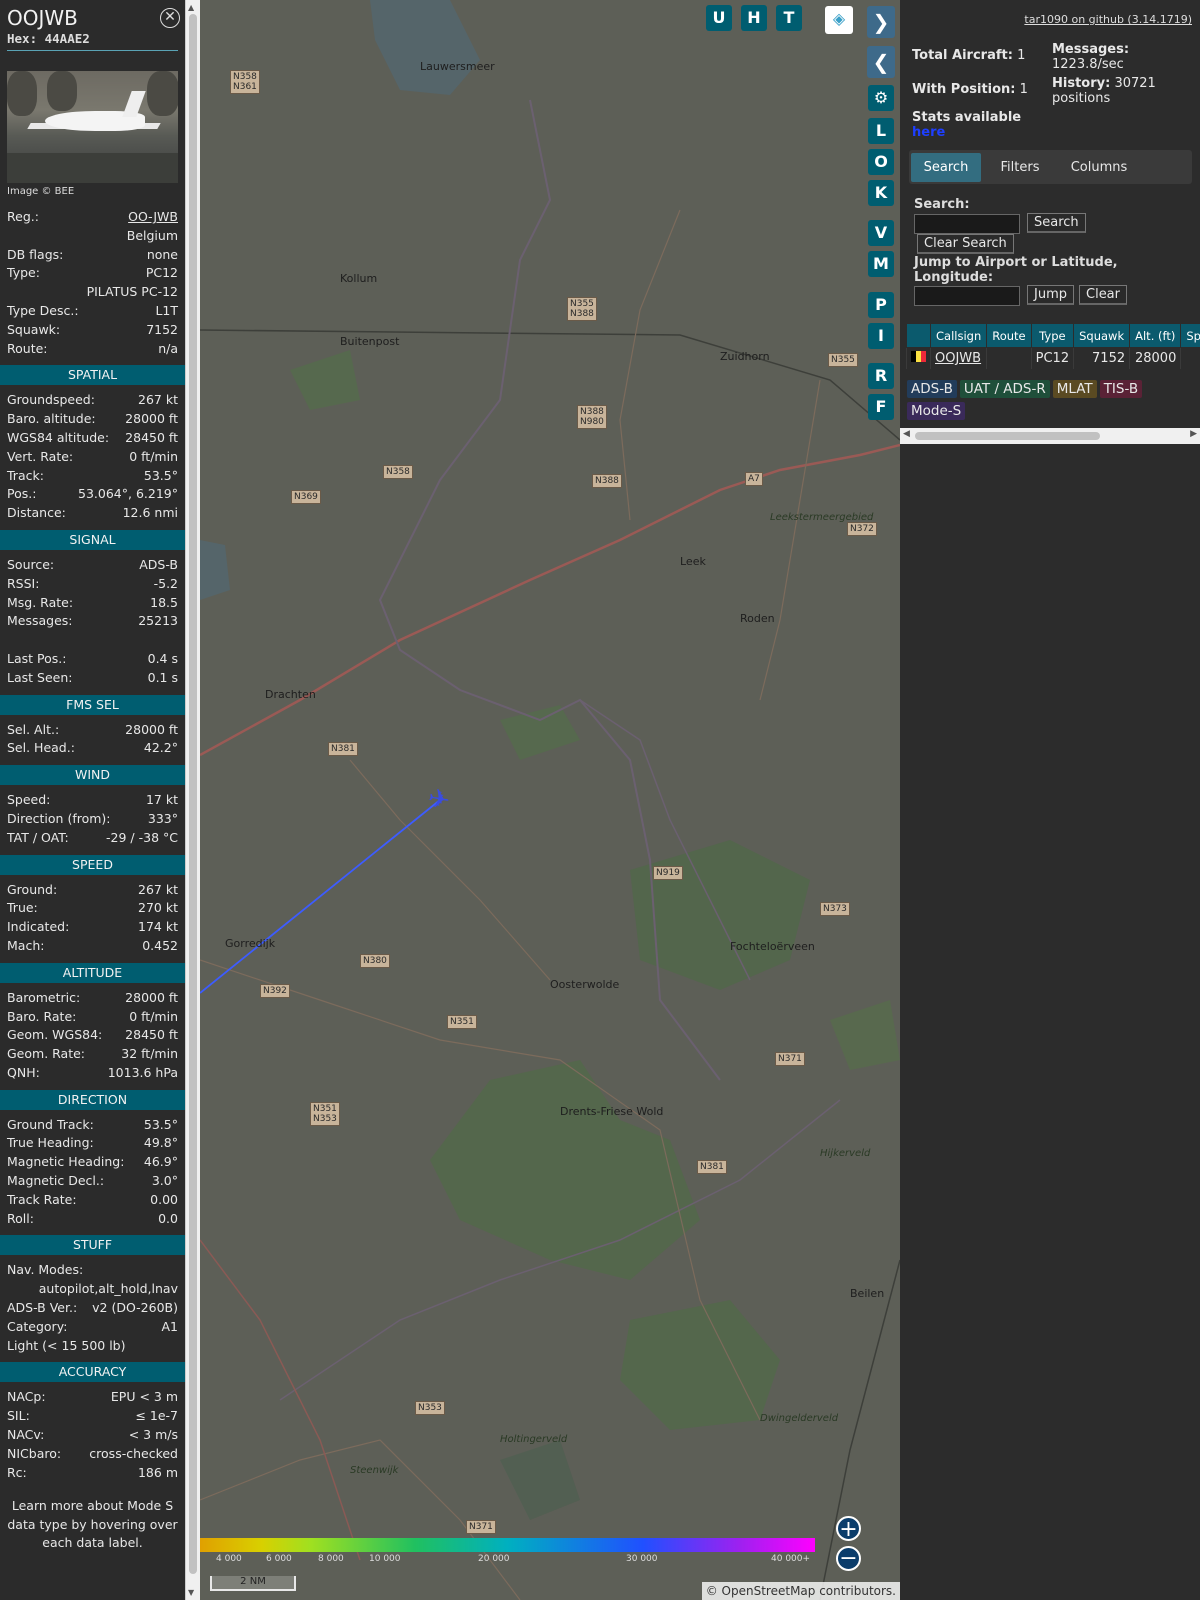  What do you see at coordinates (92, 622) in the screenshot?
I see `detail-row: Messages: 25213` at bounding box center [92, 622].